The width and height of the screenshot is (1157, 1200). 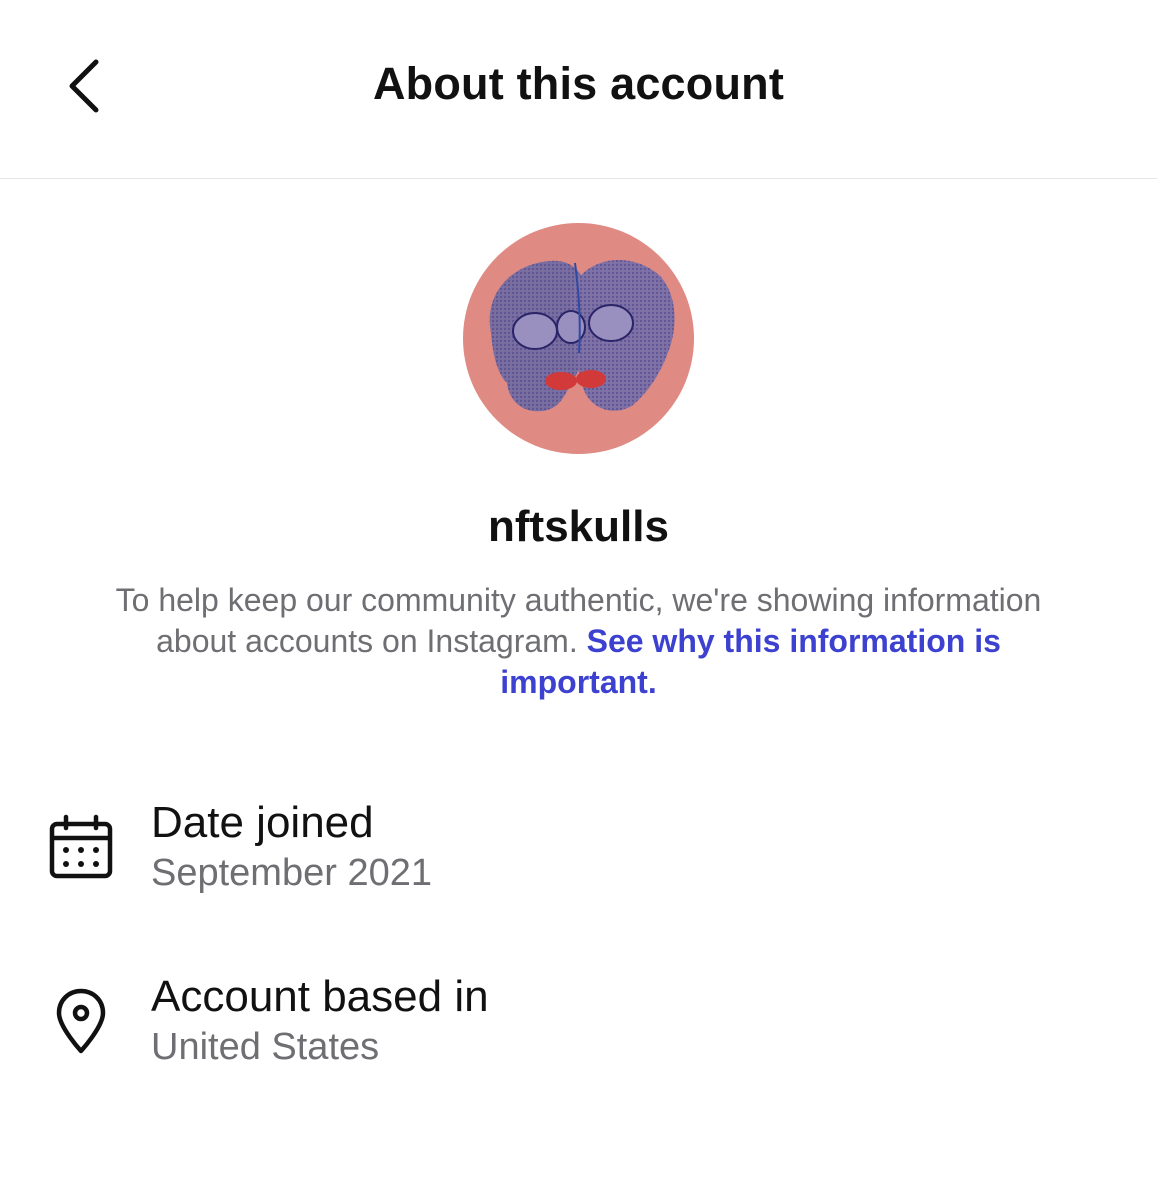 I want to click on avatar, so click(x=578, y=338).